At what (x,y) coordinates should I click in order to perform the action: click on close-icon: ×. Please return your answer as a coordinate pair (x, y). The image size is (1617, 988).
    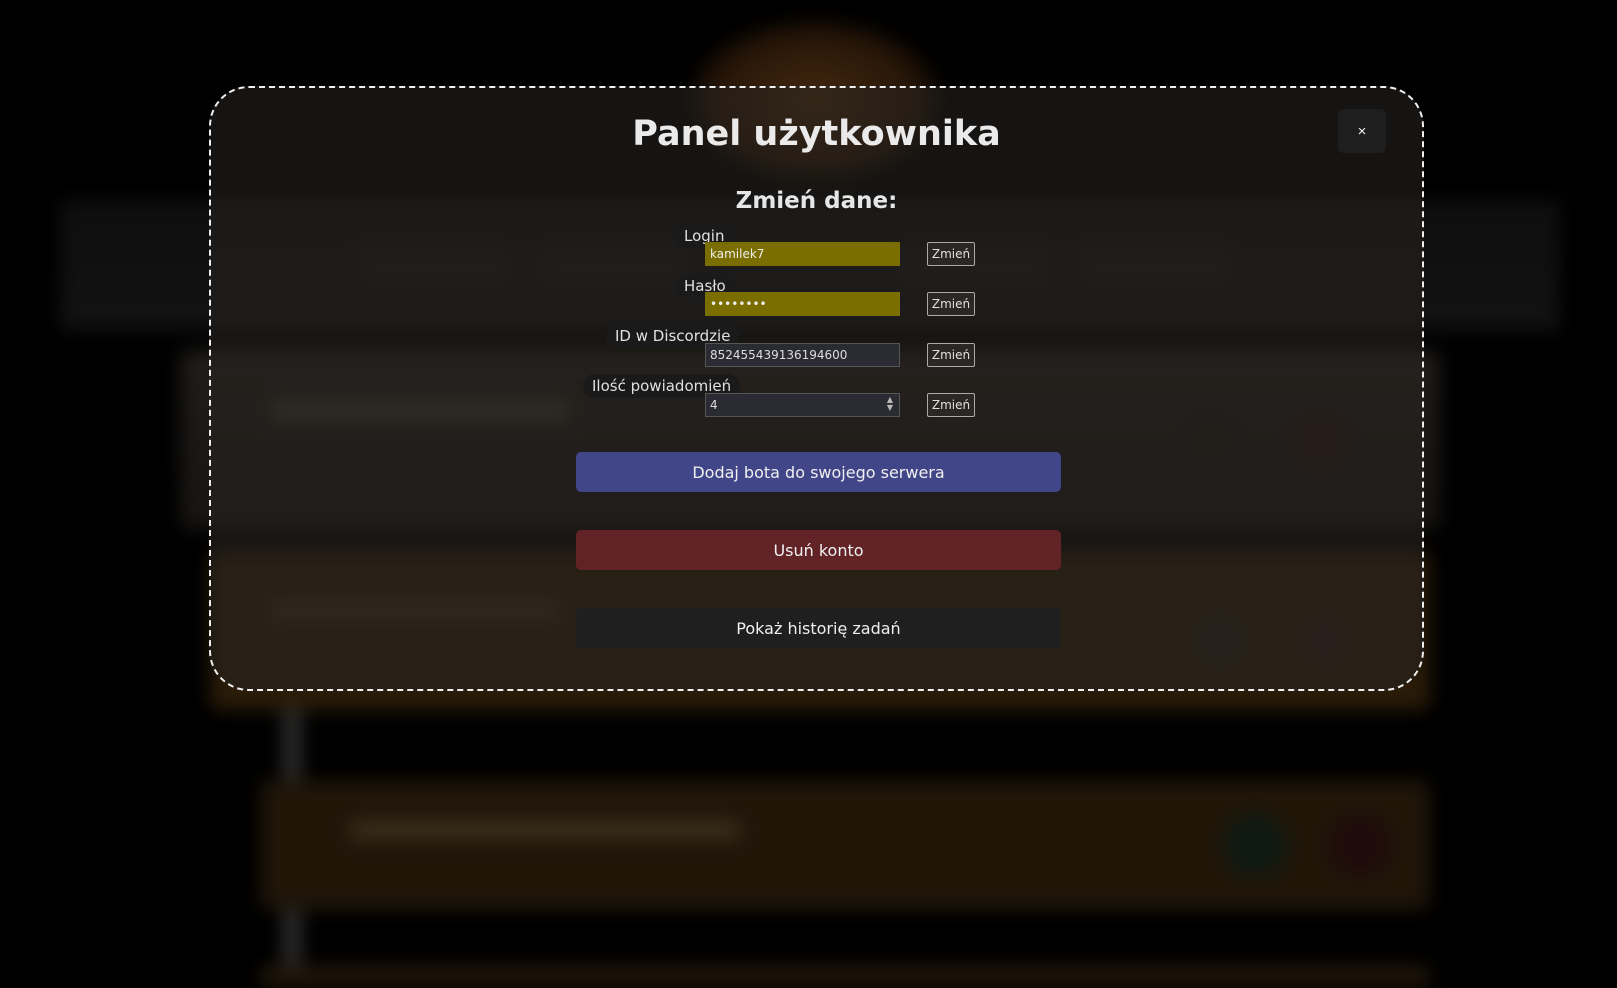
    Looking at the image, I should click on (1362, 131).